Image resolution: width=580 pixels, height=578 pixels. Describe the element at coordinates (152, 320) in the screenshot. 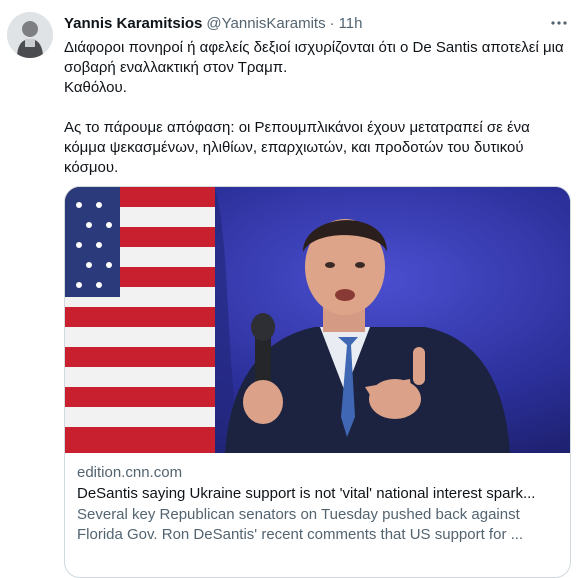

I see `flag-graphic` at that location.